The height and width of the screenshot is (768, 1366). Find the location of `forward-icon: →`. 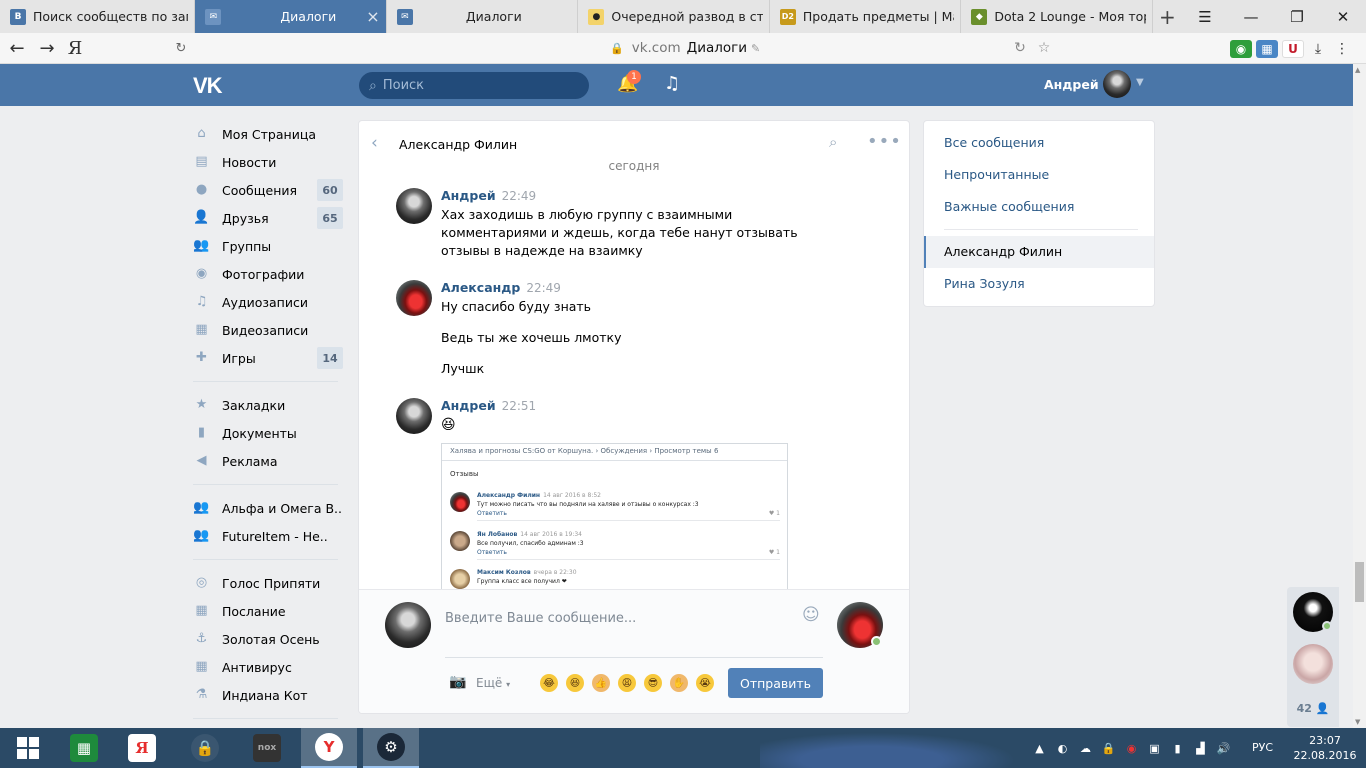

forward-icon: → is located at coordinates (47, 48).